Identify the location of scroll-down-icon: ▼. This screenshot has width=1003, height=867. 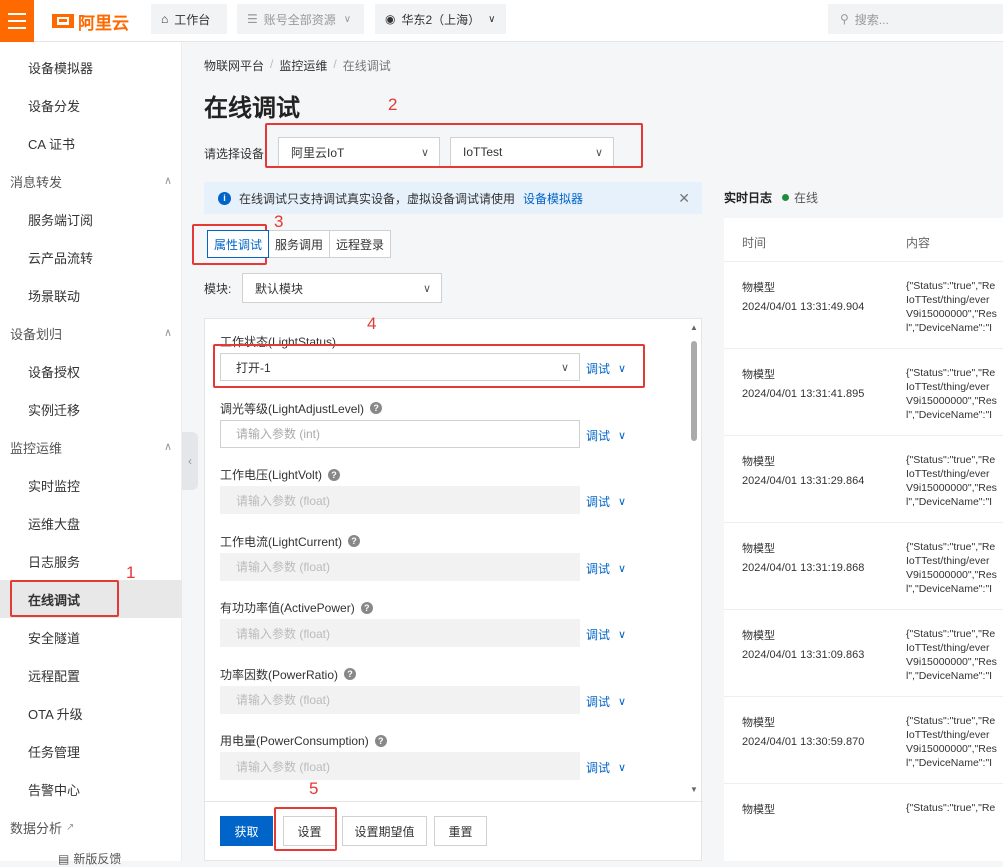
(694, 789).